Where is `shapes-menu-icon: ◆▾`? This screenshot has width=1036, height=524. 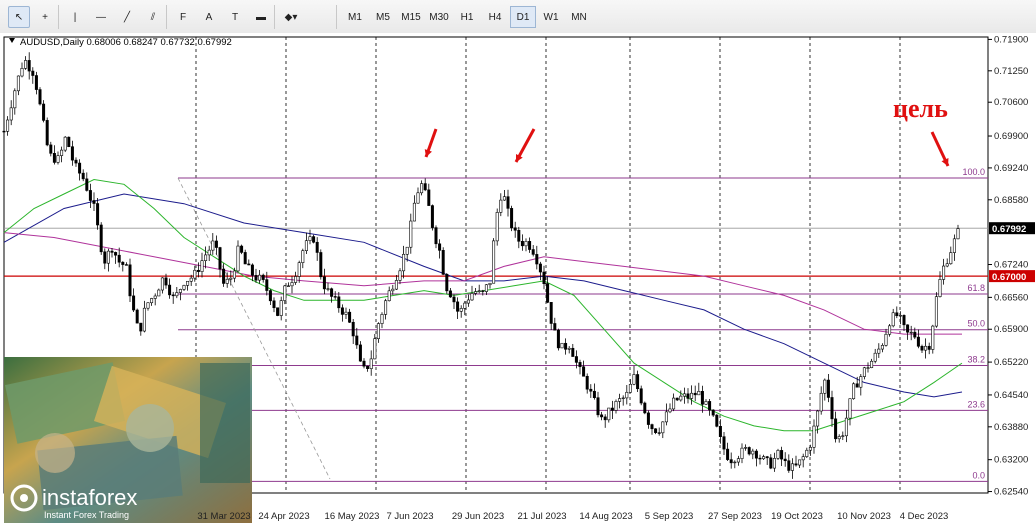
shapes-menu-icon: ◆▾ is located at coordinates (291, 17).